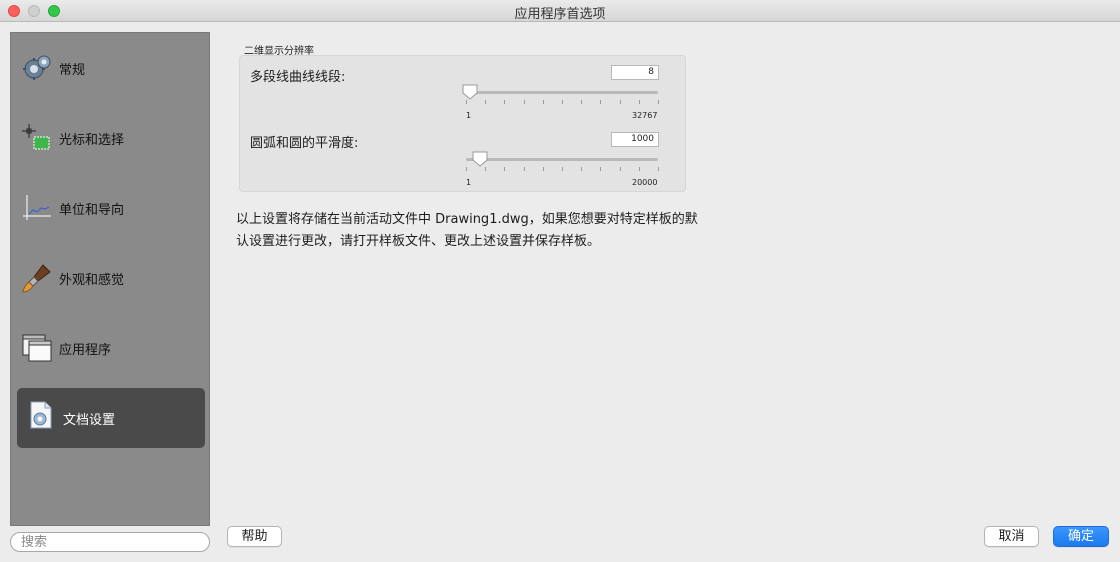 This screenshot has height=562, width=1120. I want to click on arc-smoothness-slider-track, so click(562, 159).